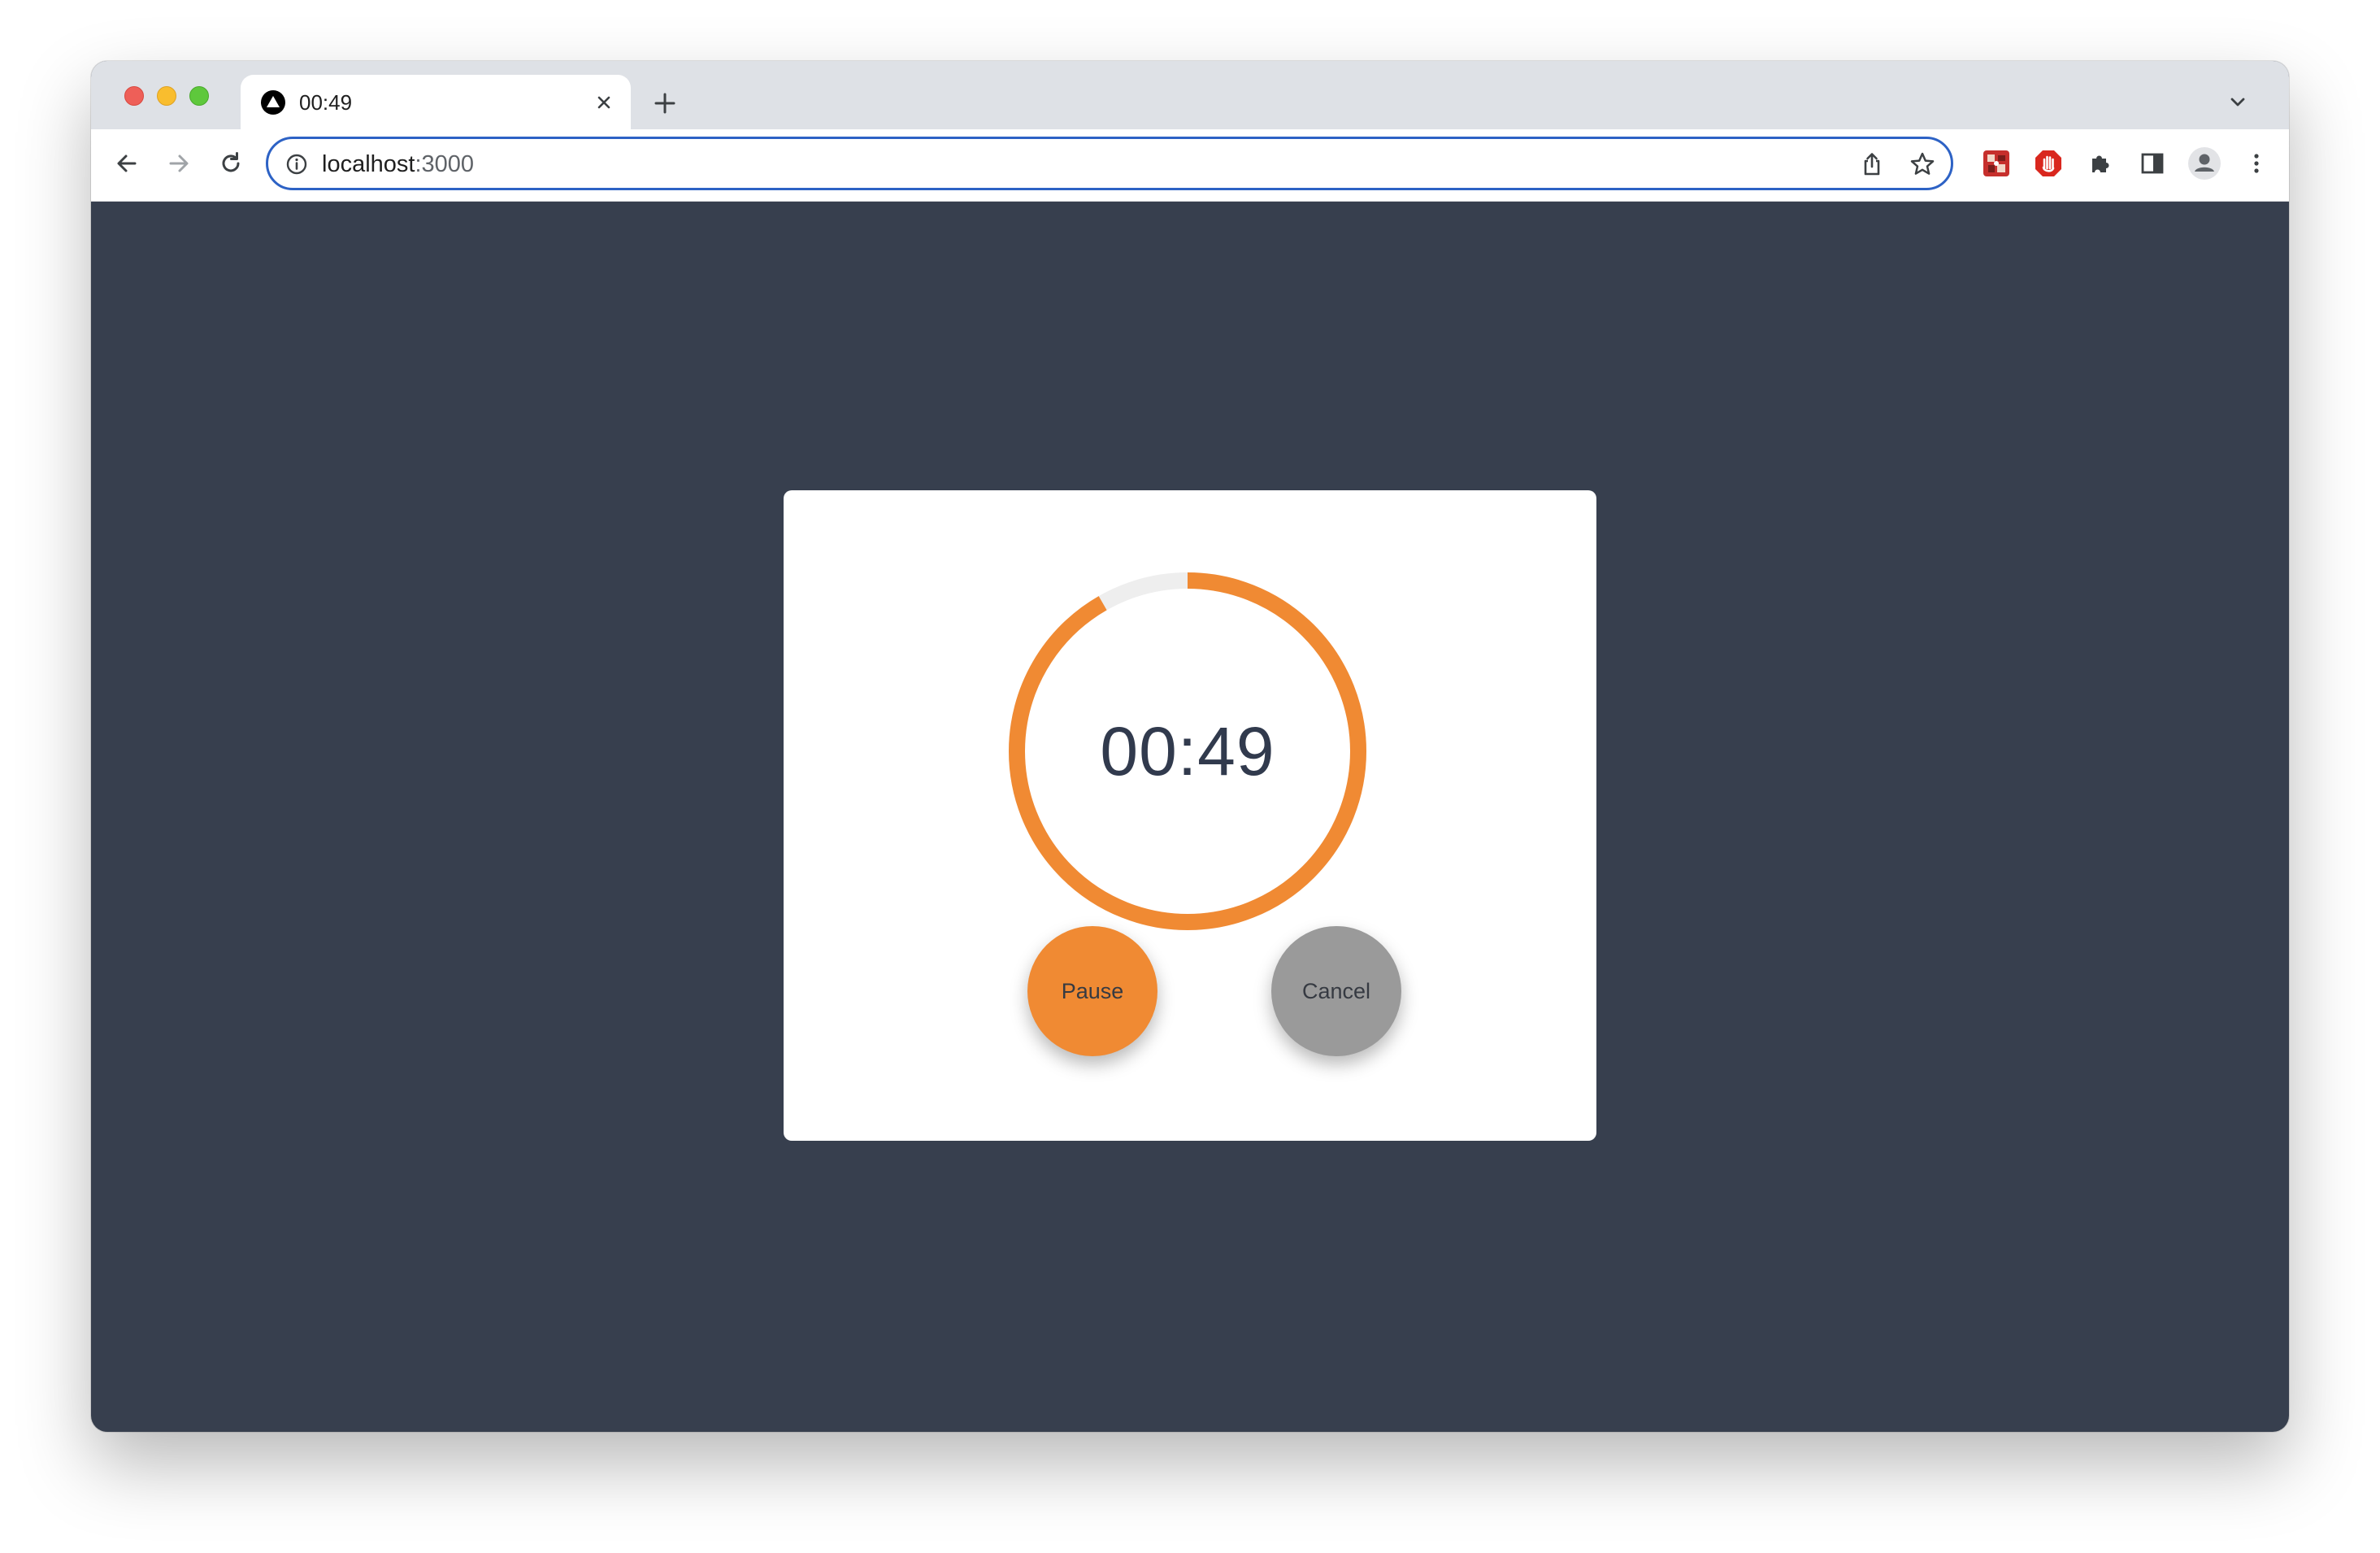 Image resolution: width=2380 pixels, height=1553 pixels. What do you see at coordinates (134, 96) in the screenshot?
I see `close-window-button` at bounding box center [134, 96].